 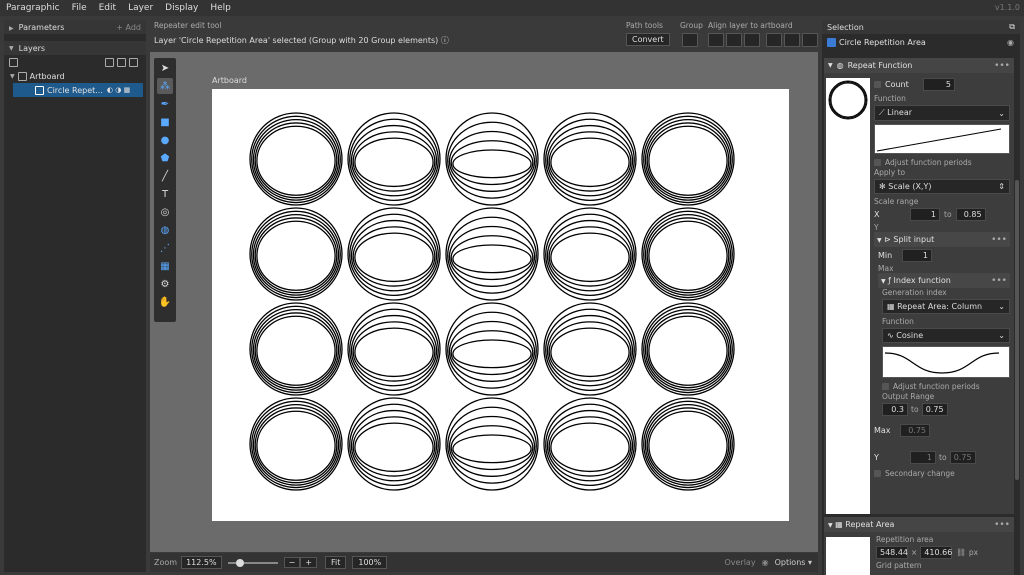 What do you see at coordinates (946, 306) in the screenshot?
I see `gen-index-dropdown: ▦ Repeat Area: Column ⌄` at bounding box center [946, 306].